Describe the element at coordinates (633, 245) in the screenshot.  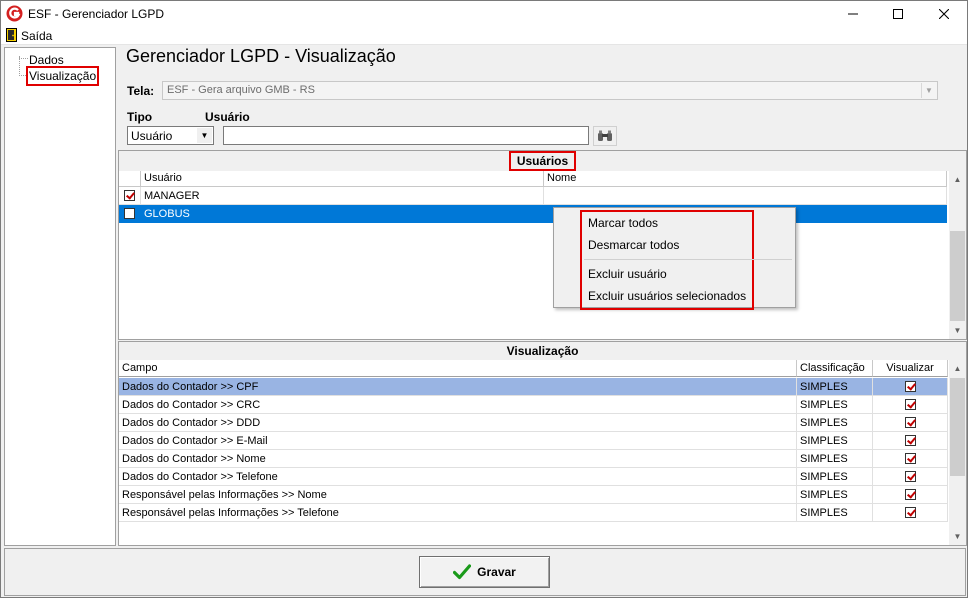
I see `menu-item-desmarcar-todos: Desmarcar todos` at that location.